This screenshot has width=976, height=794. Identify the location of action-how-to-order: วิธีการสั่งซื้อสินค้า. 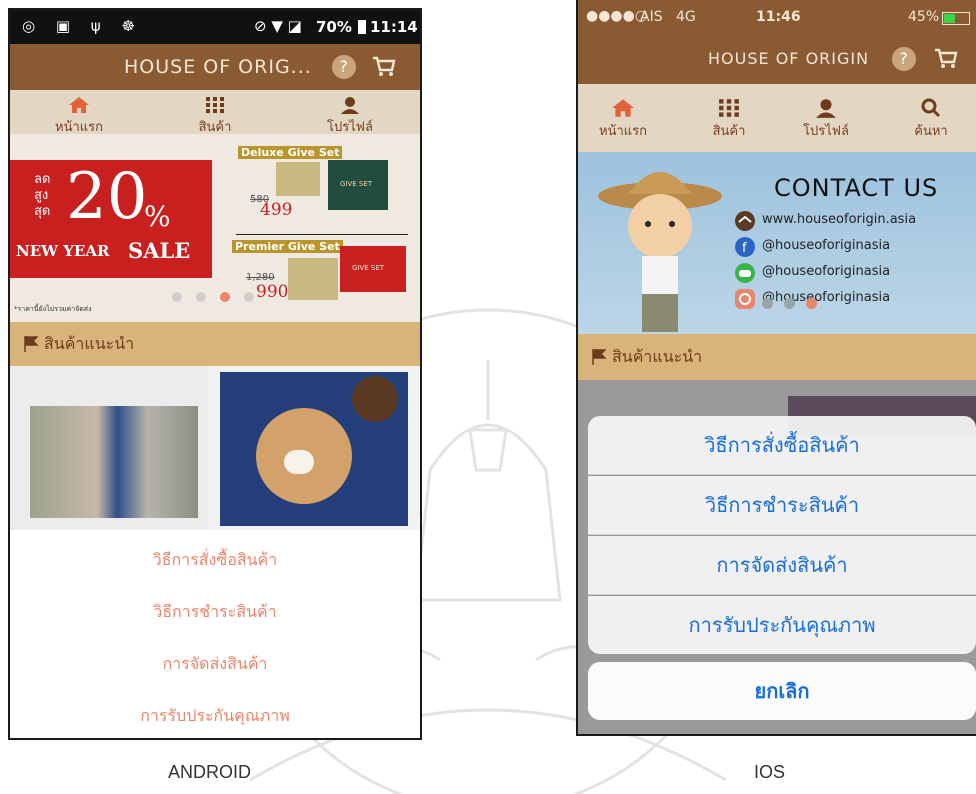
(782, 445).